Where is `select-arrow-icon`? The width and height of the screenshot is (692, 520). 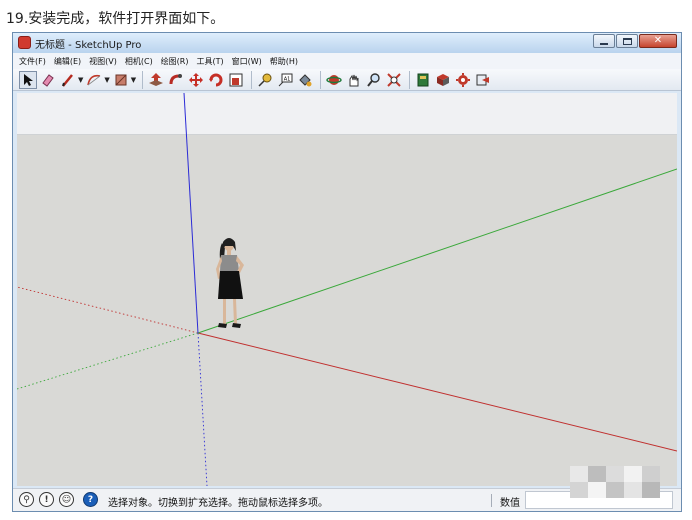
select-arrow-icon is located at coordinates (28, 79).